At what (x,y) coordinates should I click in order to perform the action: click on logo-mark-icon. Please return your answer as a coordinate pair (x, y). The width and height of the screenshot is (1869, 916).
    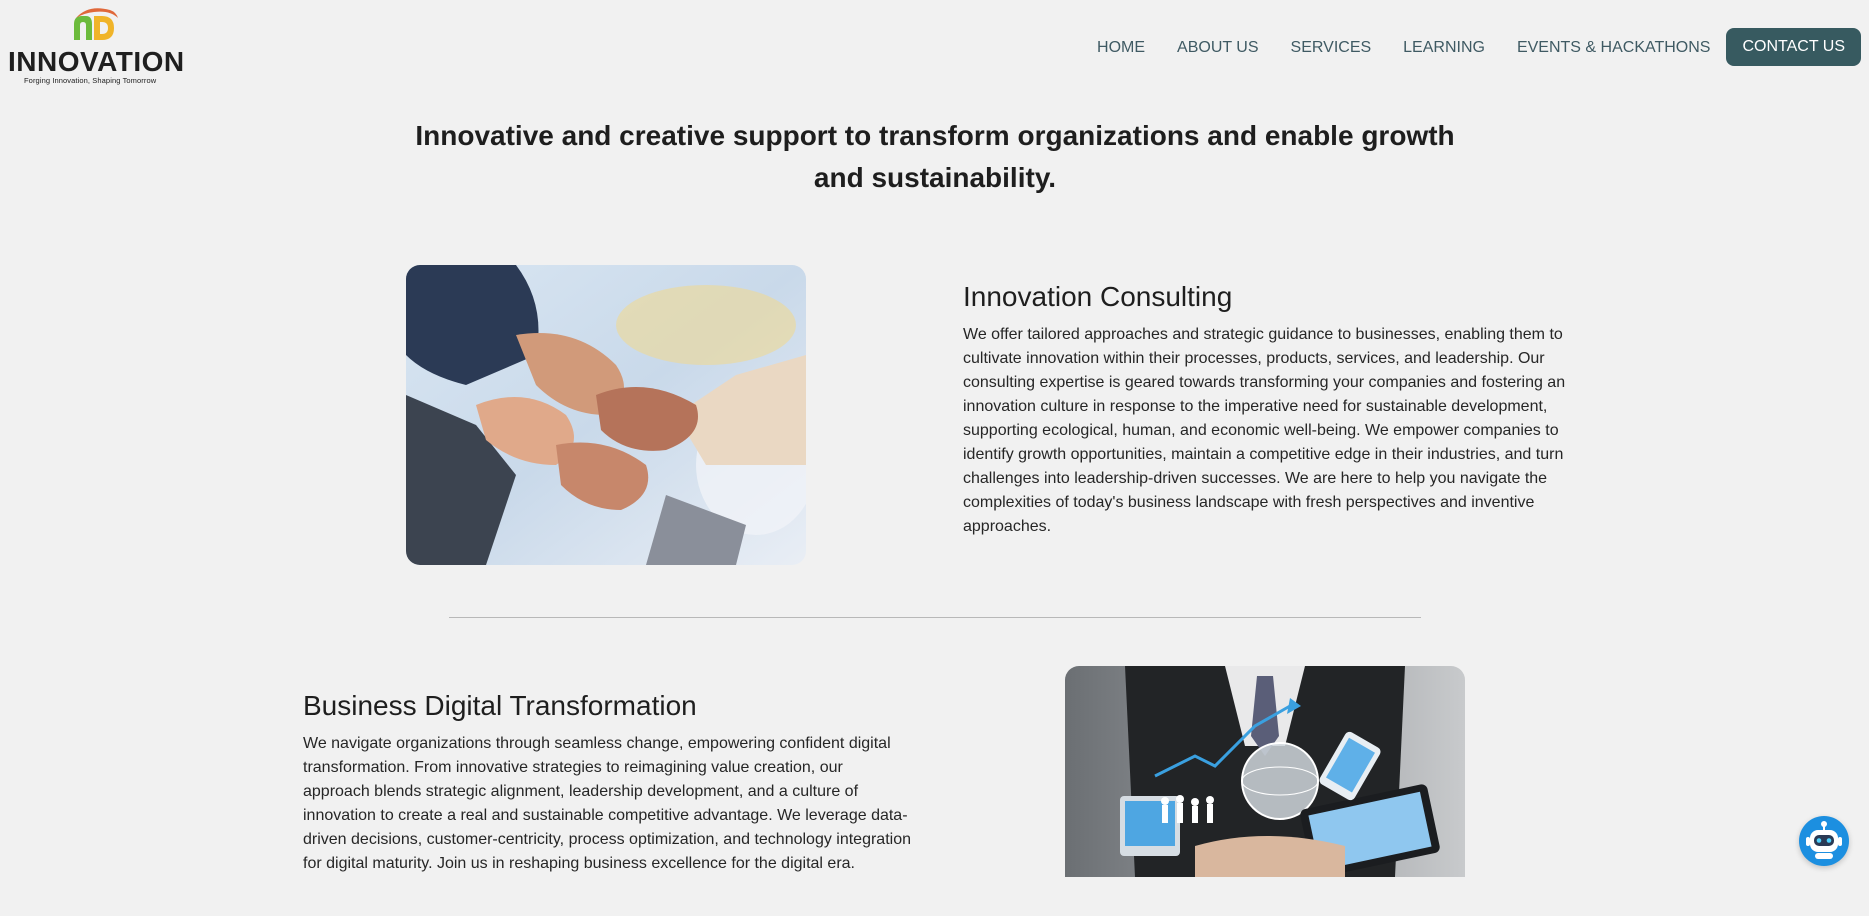
    Looking at the image, I should click on (96, 24).